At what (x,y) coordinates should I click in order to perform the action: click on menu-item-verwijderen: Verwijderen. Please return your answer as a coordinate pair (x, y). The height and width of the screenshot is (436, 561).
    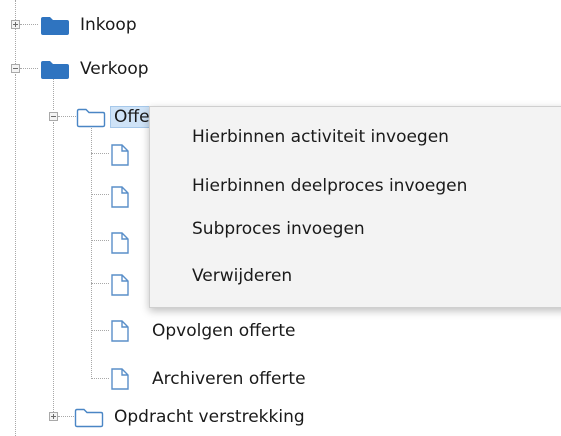
    Looking at the image, I should click on (242, 276).